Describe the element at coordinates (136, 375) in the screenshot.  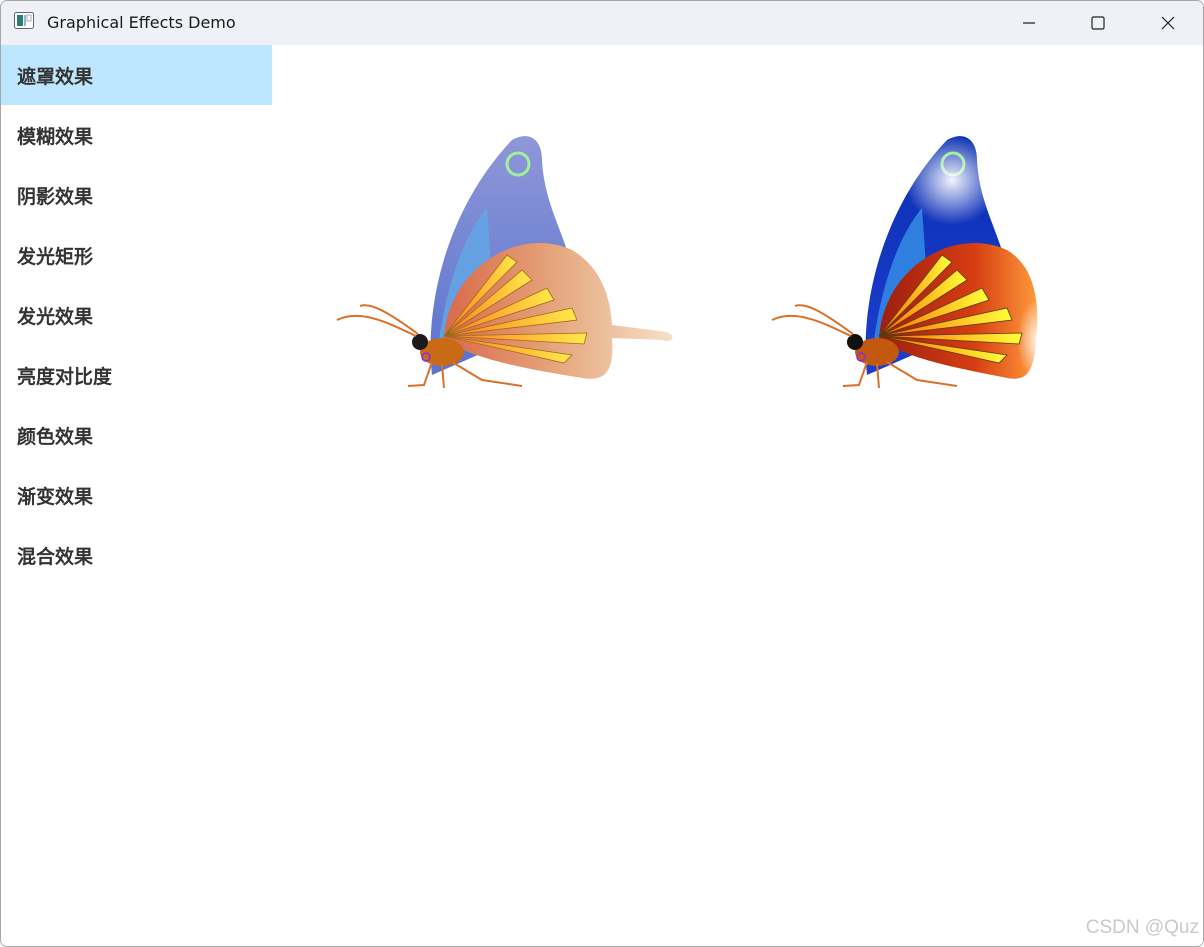
I see `sidebar-item-brightness-contrast: 亮度对比度` at that location.